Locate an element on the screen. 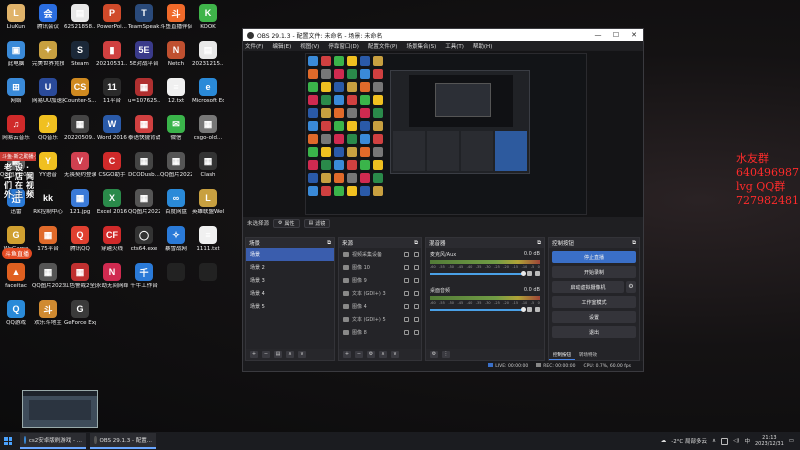 Image resolution: width=800 pixels, height=450 pixels. menu-item: 文件(F) is located at coordinates (254, 46).